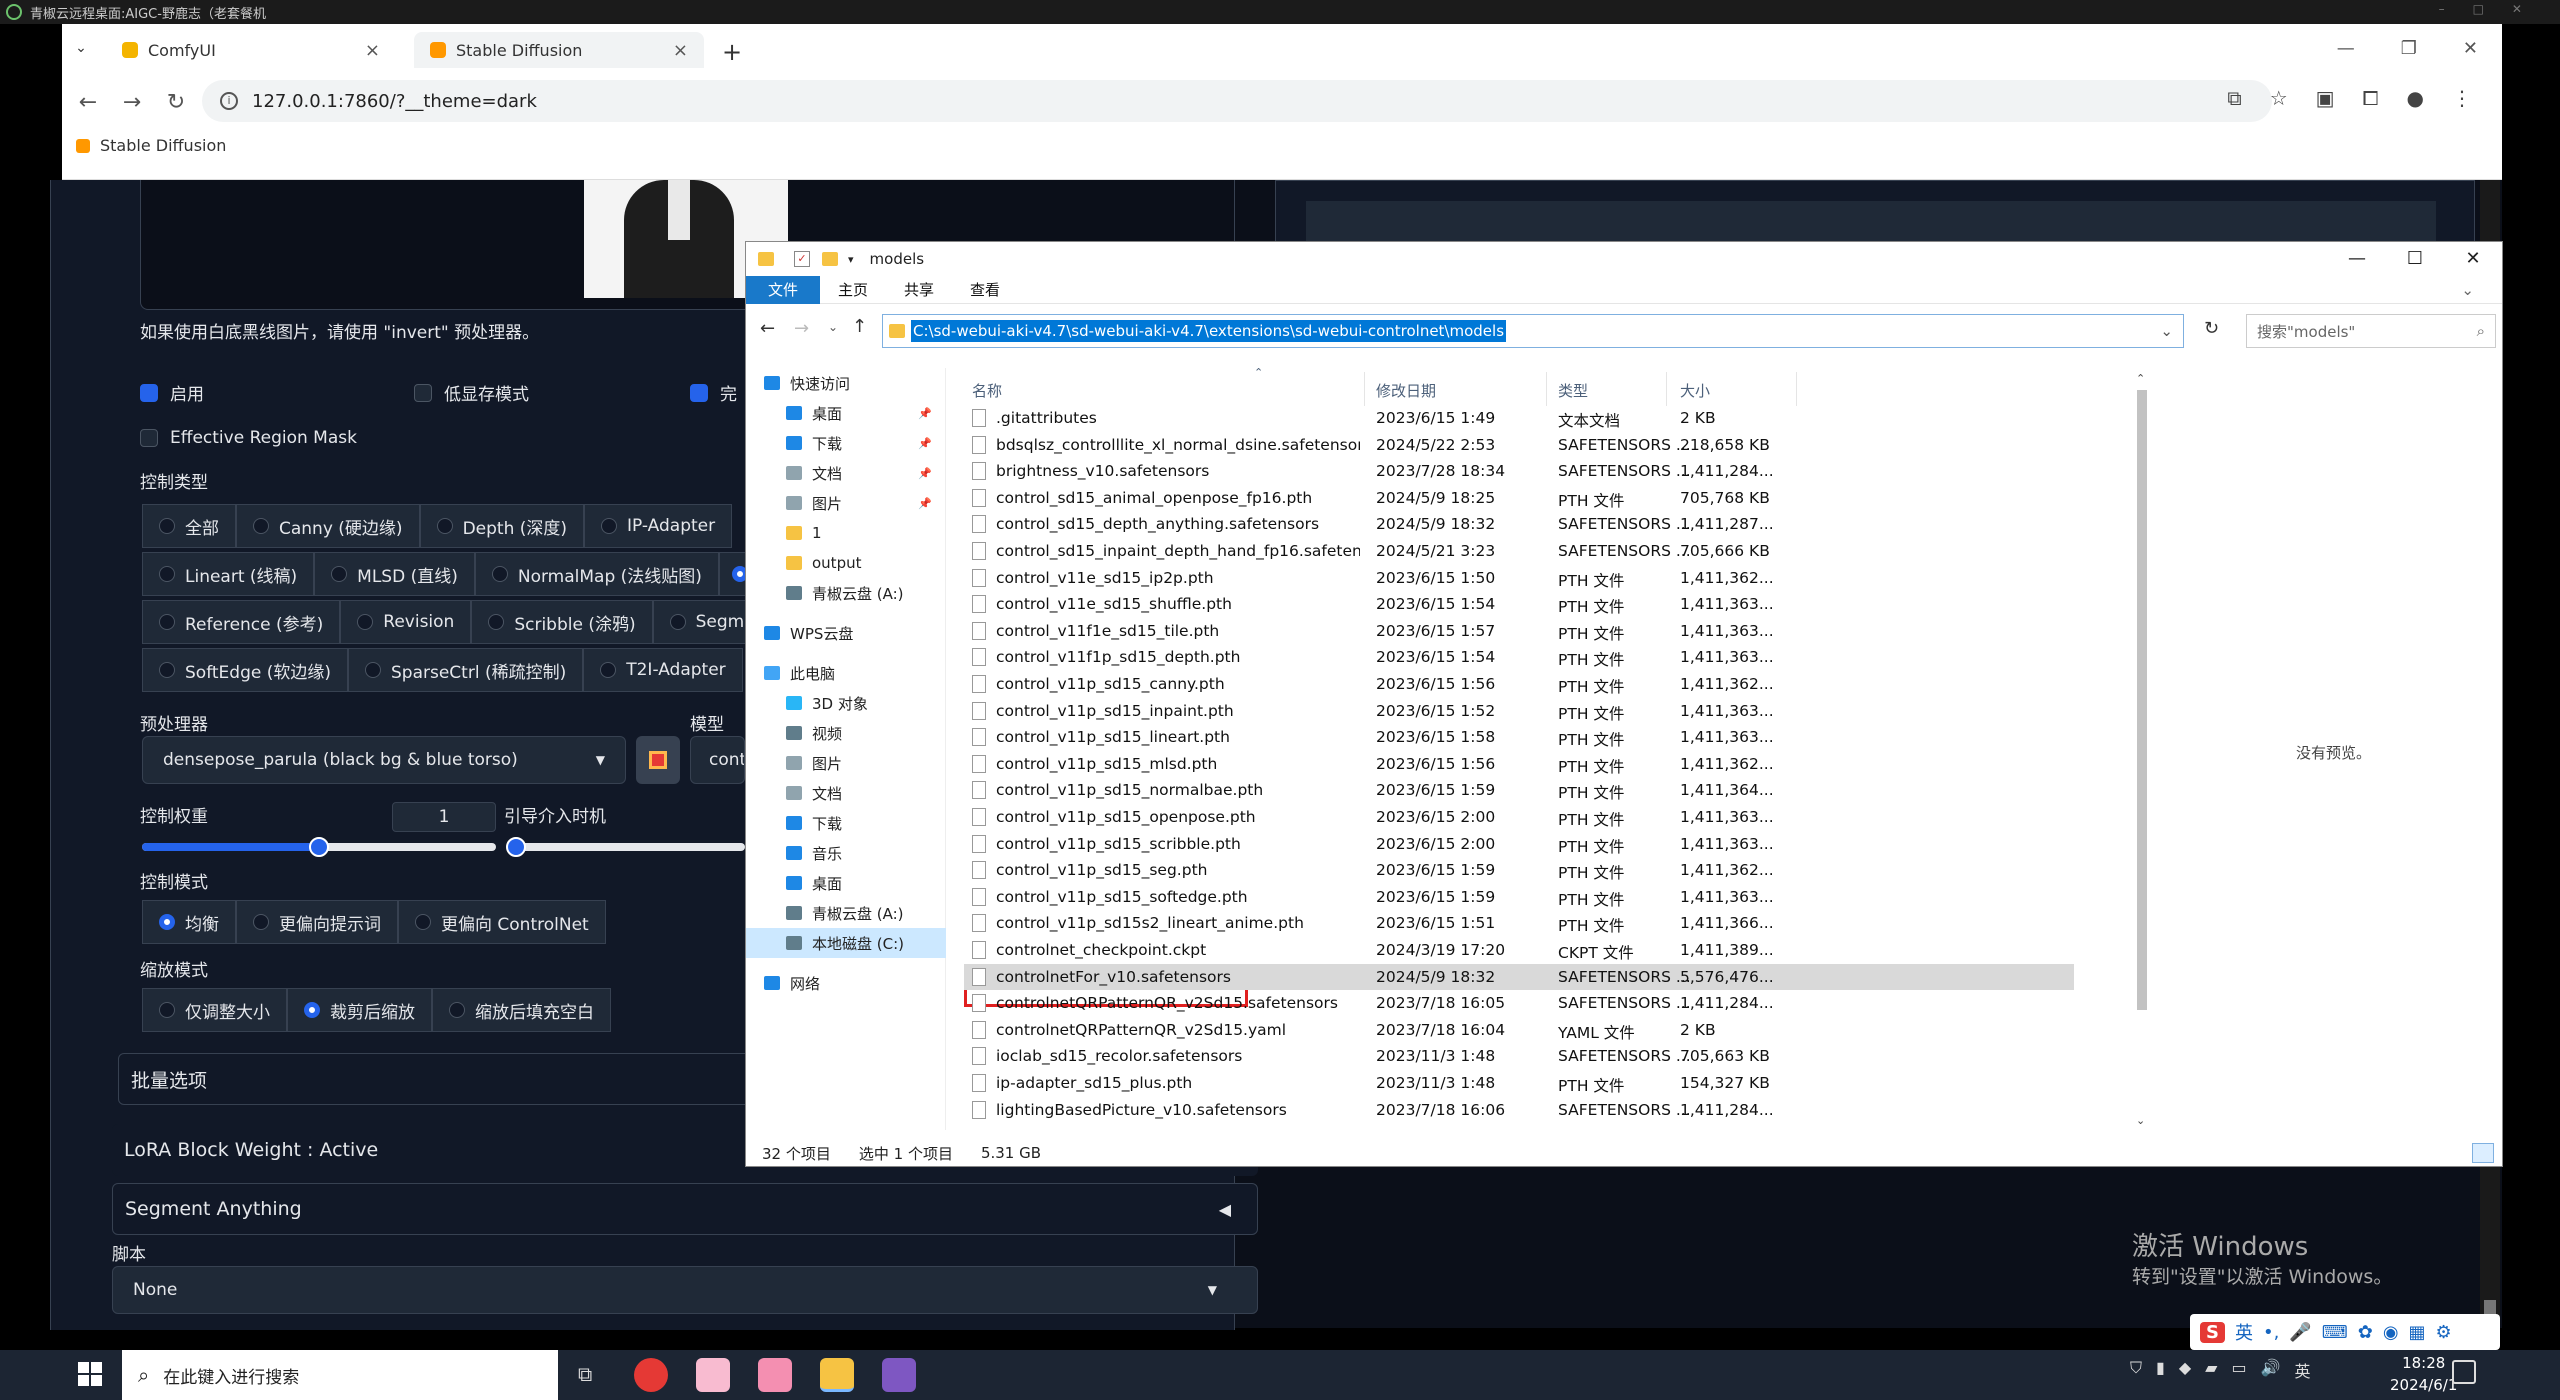  Describe the element at coordinates (1237, 101) in the screenshot. I see `address-bar: i 127.0.0.1:7860/?__theme=dark` at that location.